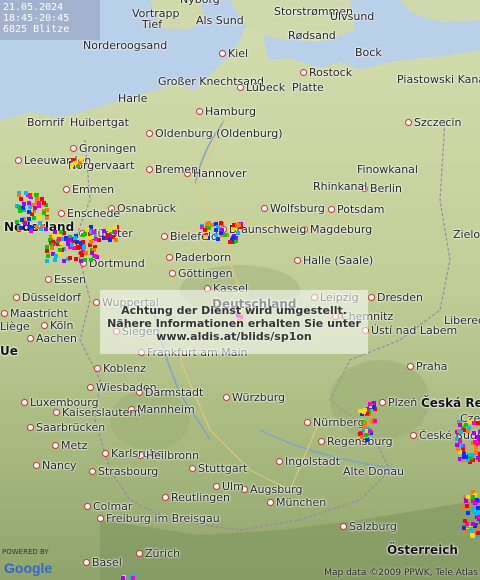 The height and width of the screenshot is (580, 480). What do you see at coordinates (331, 72) in the screenshot?
I see `city-label: Rostock` at bounding box center [331, 72].